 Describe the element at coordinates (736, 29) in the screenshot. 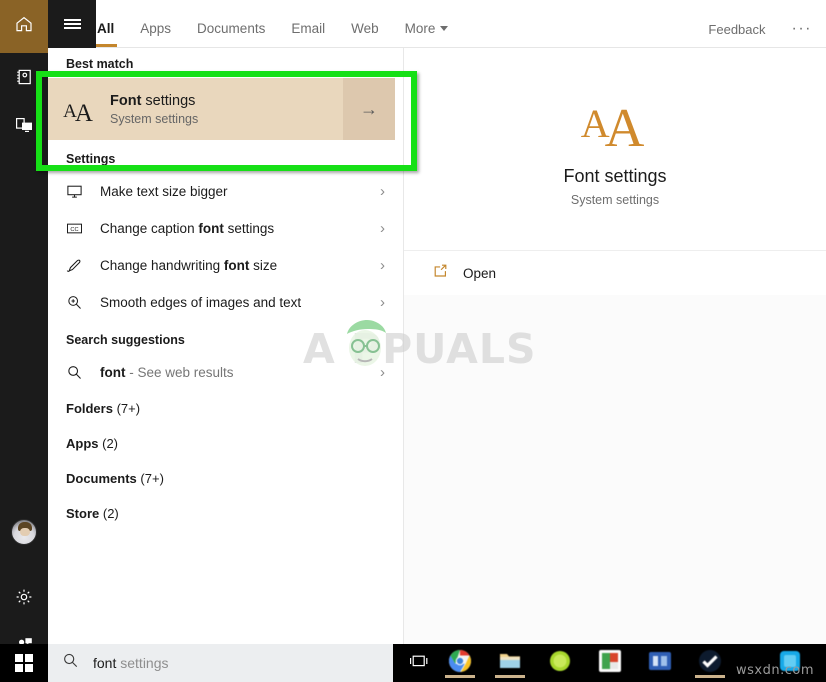

I see `feedback-button: Feedback` at that location.